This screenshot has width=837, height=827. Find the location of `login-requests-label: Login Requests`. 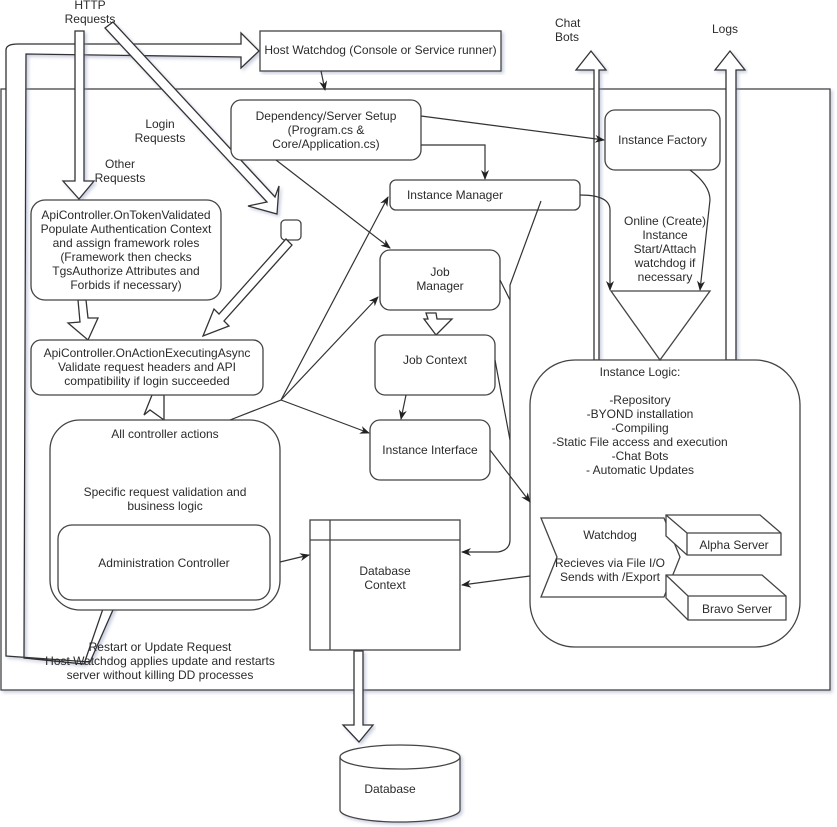

login-requests-label: Login Requests is located at coordinates (160, 131).